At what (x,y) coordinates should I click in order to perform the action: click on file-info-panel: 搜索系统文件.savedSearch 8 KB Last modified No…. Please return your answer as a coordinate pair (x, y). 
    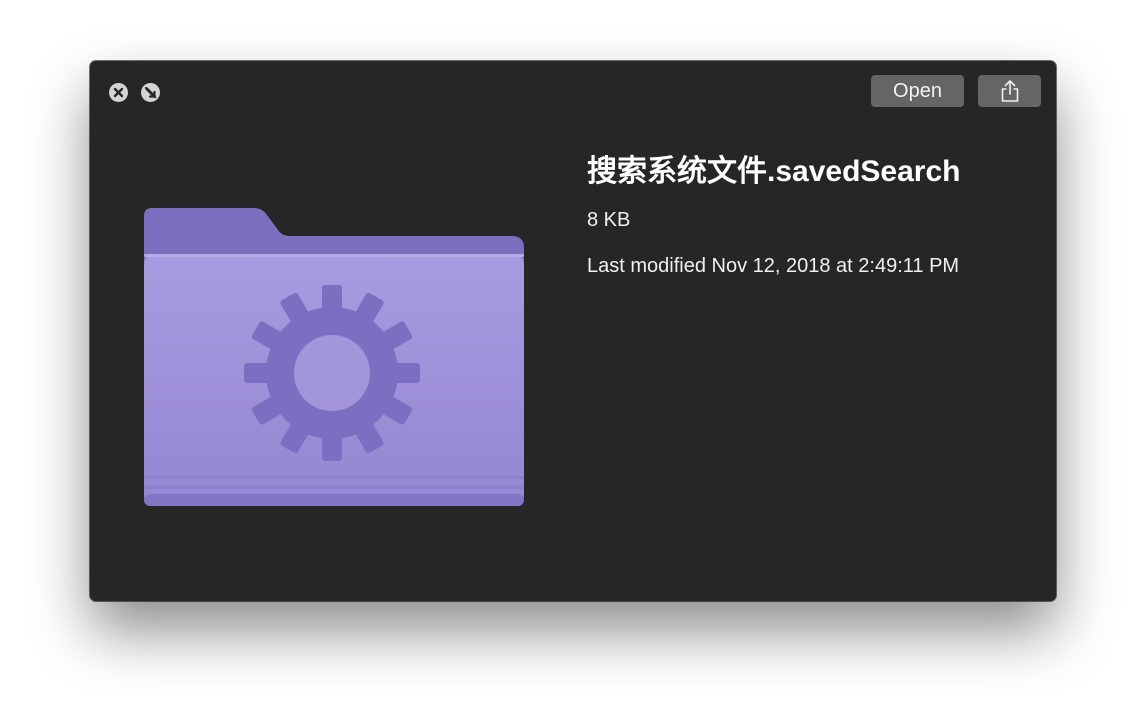
    Looking at the image, I should click on (812, 215).